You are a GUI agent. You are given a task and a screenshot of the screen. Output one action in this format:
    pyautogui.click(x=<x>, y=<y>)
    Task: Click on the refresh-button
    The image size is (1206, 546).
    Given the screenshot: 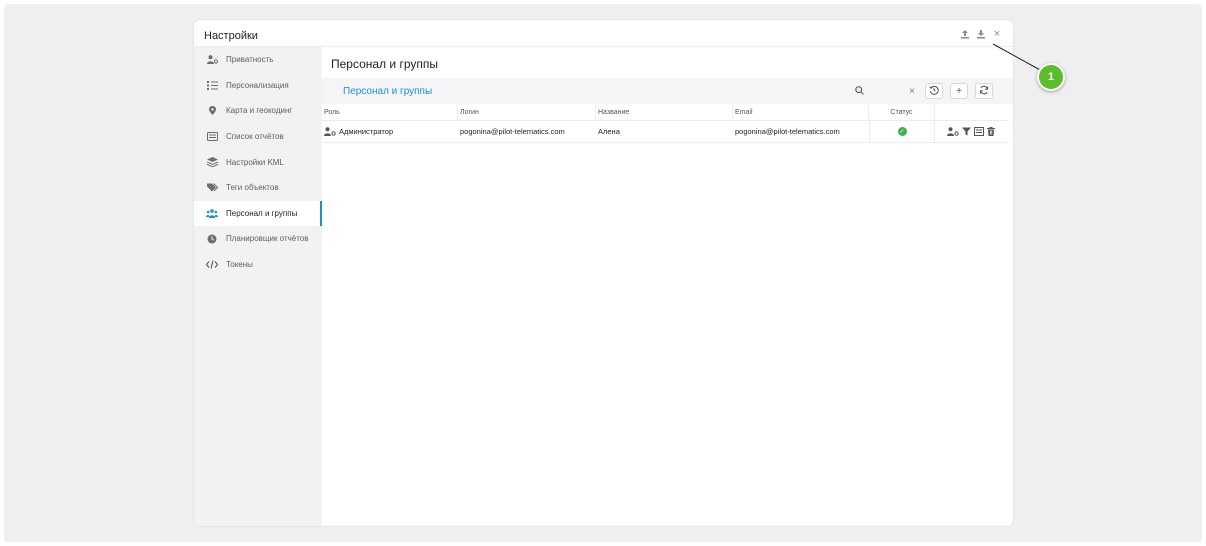 What is the action you would take?
    pyautogui.click(x=984, y=91)
    